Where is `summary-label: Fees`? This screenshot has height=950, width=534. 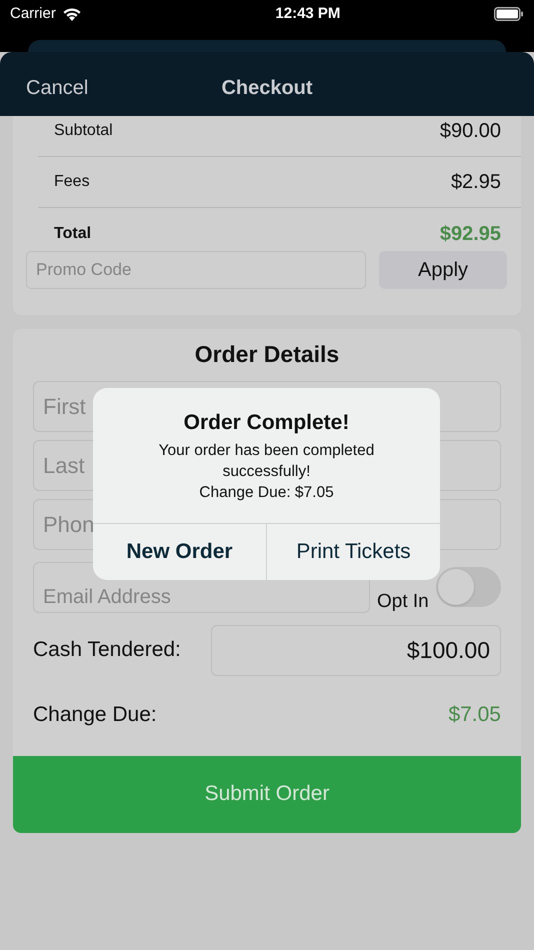 summary-label: Fees is located at coordinates (72, 182).